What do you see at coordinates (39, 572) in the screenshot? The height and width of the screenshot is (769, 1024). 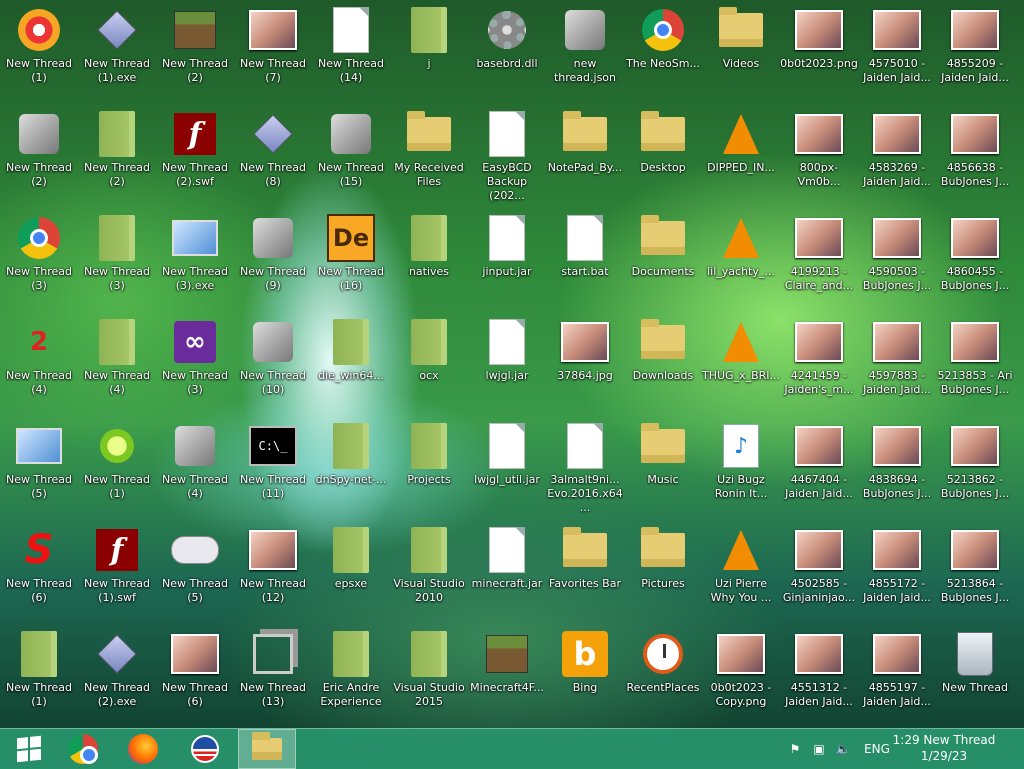 I see `desktop-icon: S New Thread (6)` at bounding box center [39, 572].